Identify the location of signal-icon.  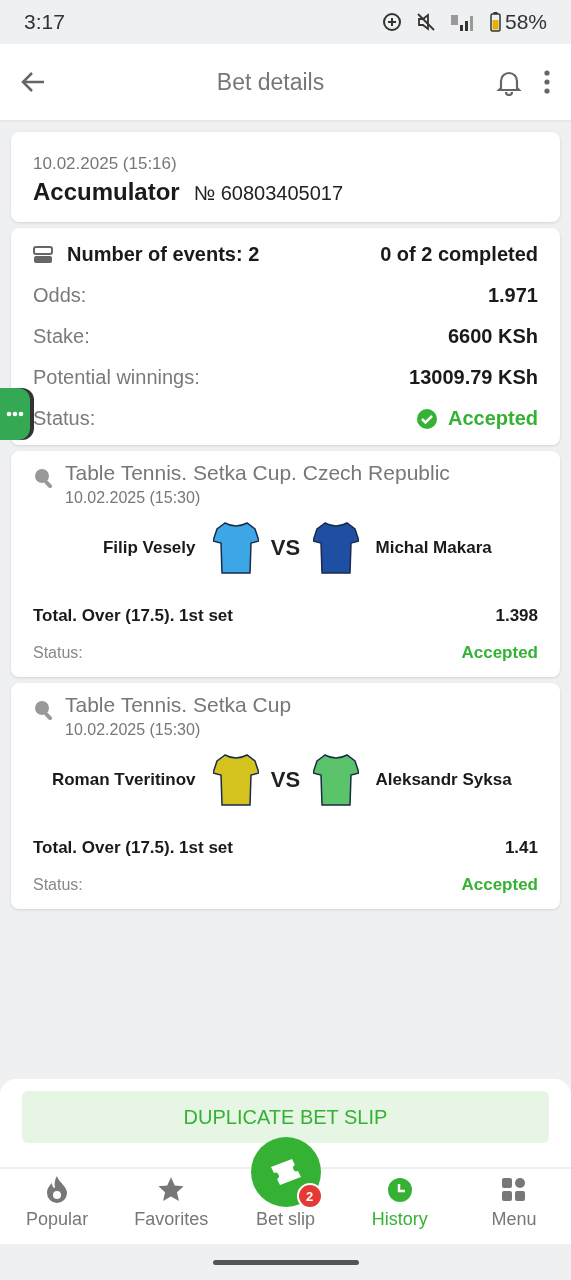
(462, 22).